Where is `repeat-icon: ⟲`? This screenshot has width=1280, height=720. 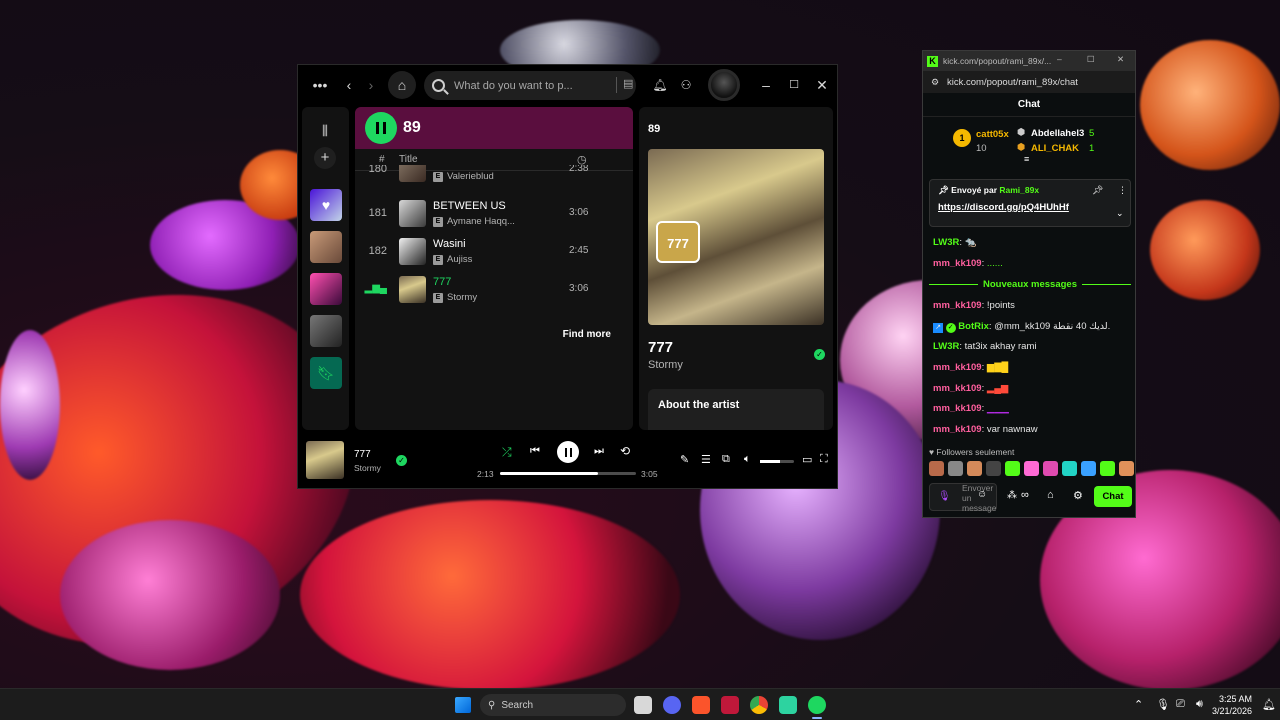
repeat-icon: ⟲ is located at coordinates (625, 451).